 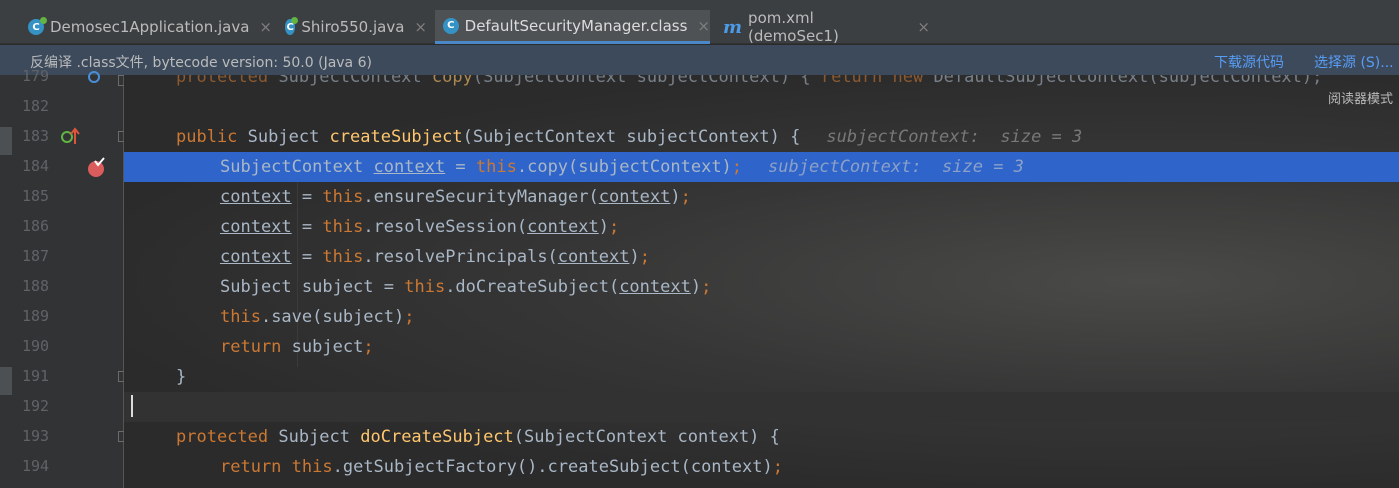 What do you see at coordinates (71, 137) in the screenshot?
I see `implements-override-icon` at bounding box center [71, 137].